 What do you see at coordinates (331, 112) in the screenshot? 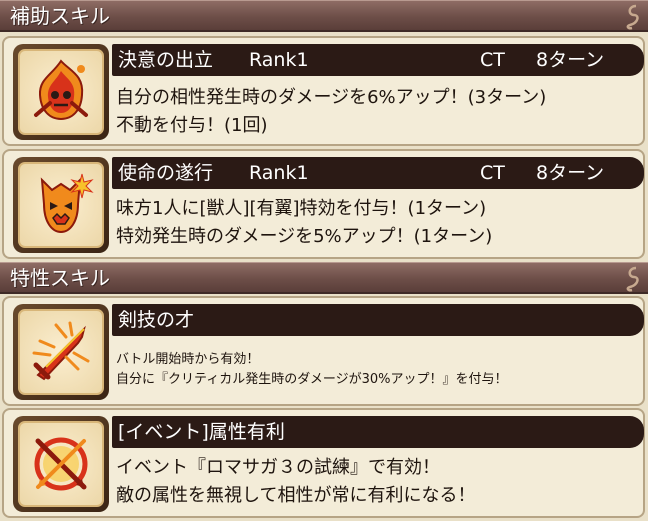
I see `skill-description: 自分の相性発生時のダメージを6%アップ！(3ターン) 不動を付与！(1回)` at bounding box center [331, 112].